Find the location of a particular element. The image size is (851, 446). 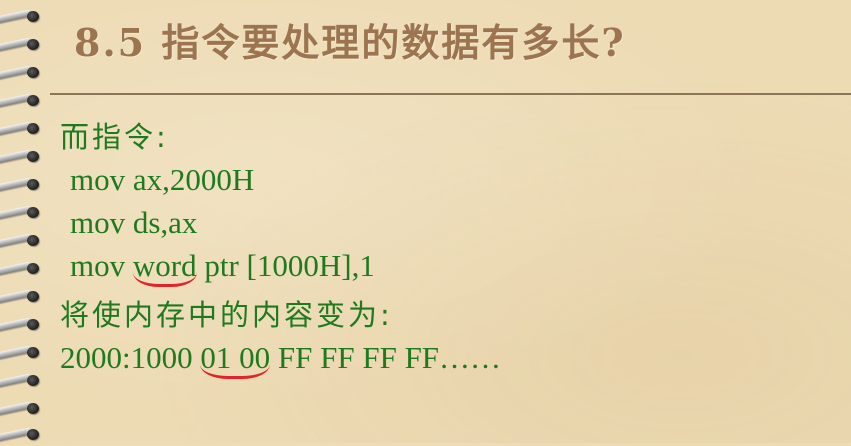

memory-address: 2000:1000 is located at coordinates (130, 357).